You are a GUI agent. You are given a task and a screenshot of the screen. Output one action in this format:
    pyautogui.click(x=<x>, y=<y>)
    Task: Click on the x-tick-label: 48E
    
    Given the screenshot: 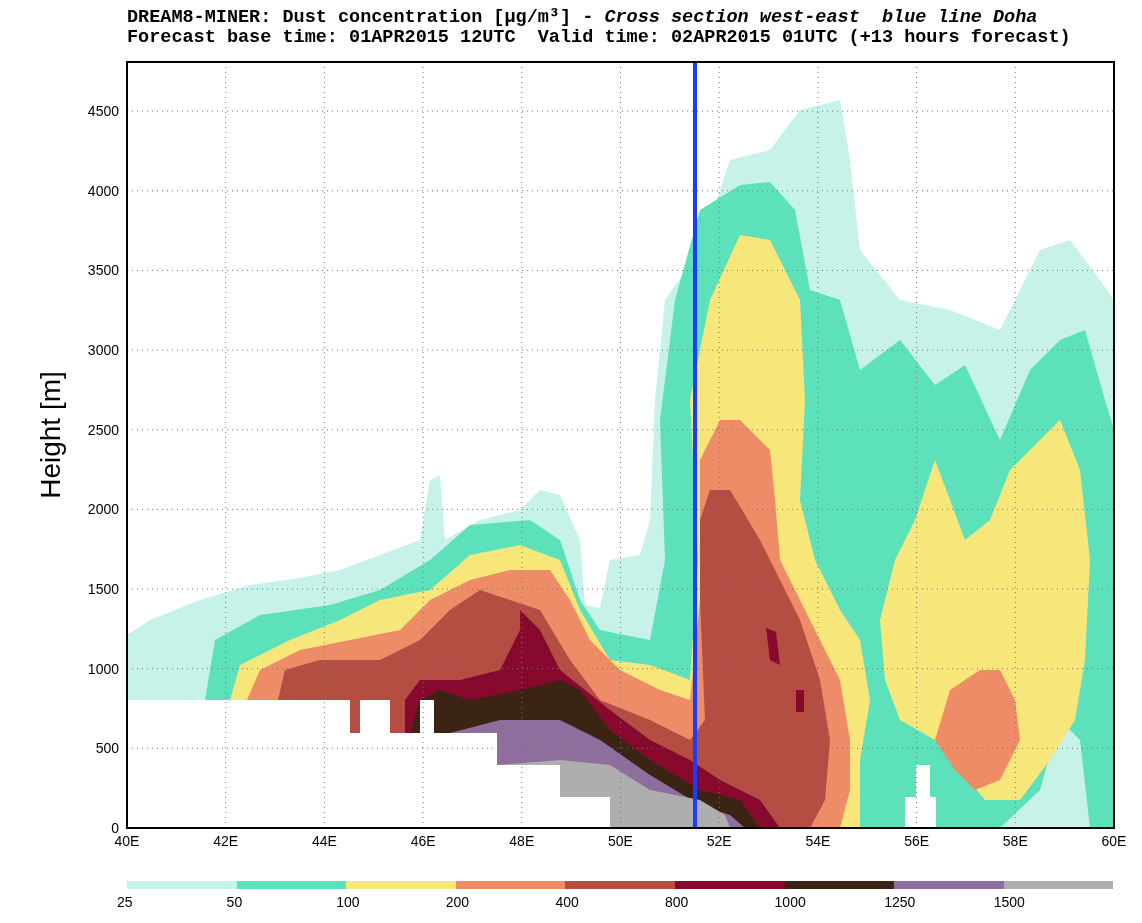 What is the action you would take?
    pyautogui.click(x=522, y=841)
    